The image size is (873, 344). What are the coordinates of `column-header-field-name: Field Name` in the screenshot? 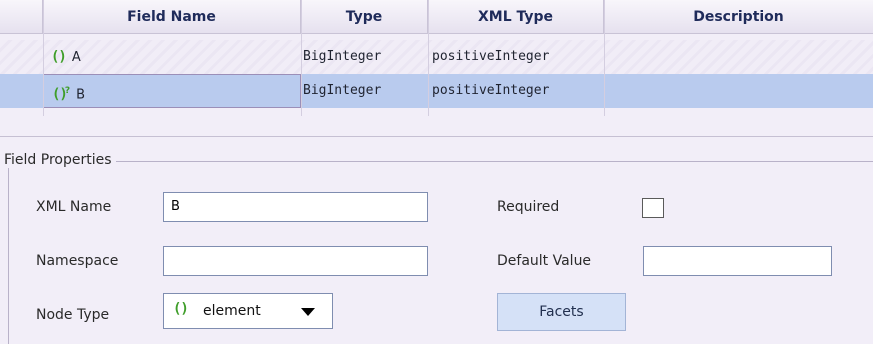 It's located at (172, 17).